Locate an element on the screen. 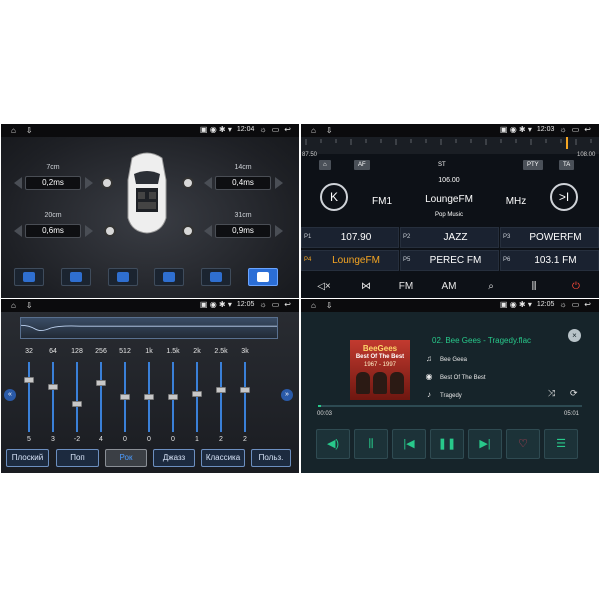 This screenshot has width=600, height=600. playlist-button: ☰ is located at coordinates (561, 444).